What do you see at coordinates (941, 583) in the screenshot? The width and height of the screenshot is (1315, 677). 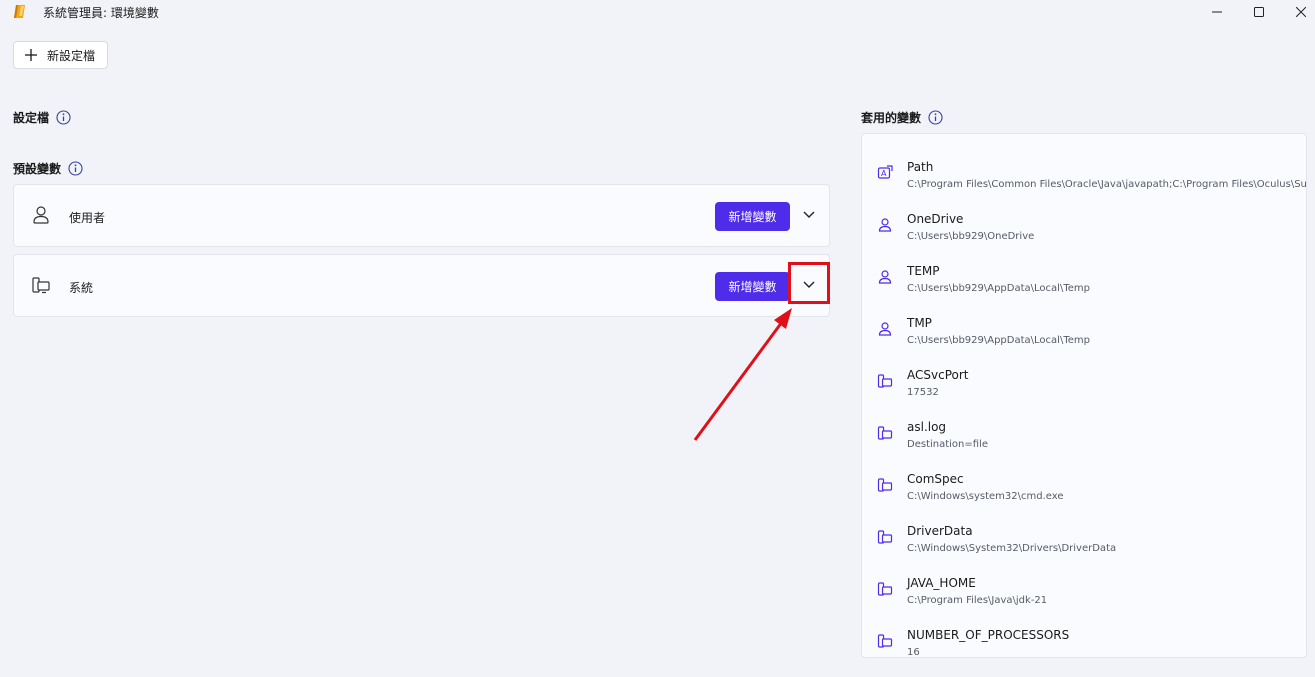 I see `variable-name: JAVA_HOME` at bounding box center [941, 583].